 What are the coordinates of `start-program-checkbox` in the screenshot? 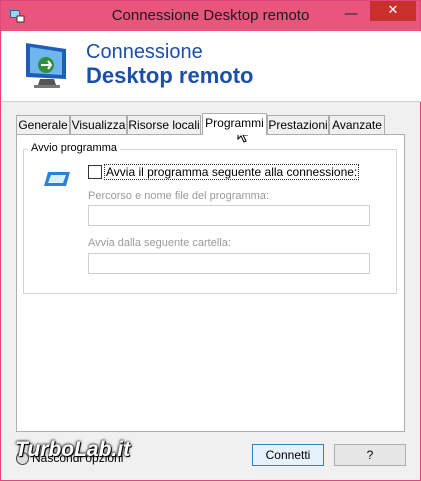 It's located at (95, 172).